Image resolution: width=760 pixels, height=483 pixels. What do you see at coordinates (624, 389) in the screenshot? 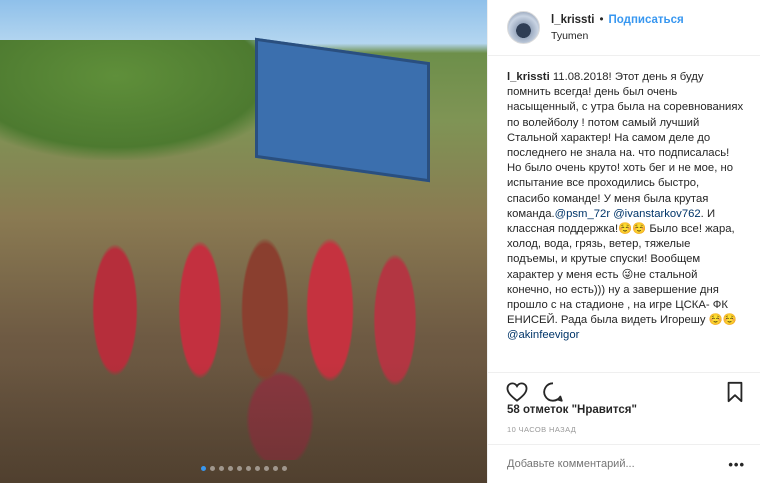
I see `action-bar` at bounding box center [624, 389].